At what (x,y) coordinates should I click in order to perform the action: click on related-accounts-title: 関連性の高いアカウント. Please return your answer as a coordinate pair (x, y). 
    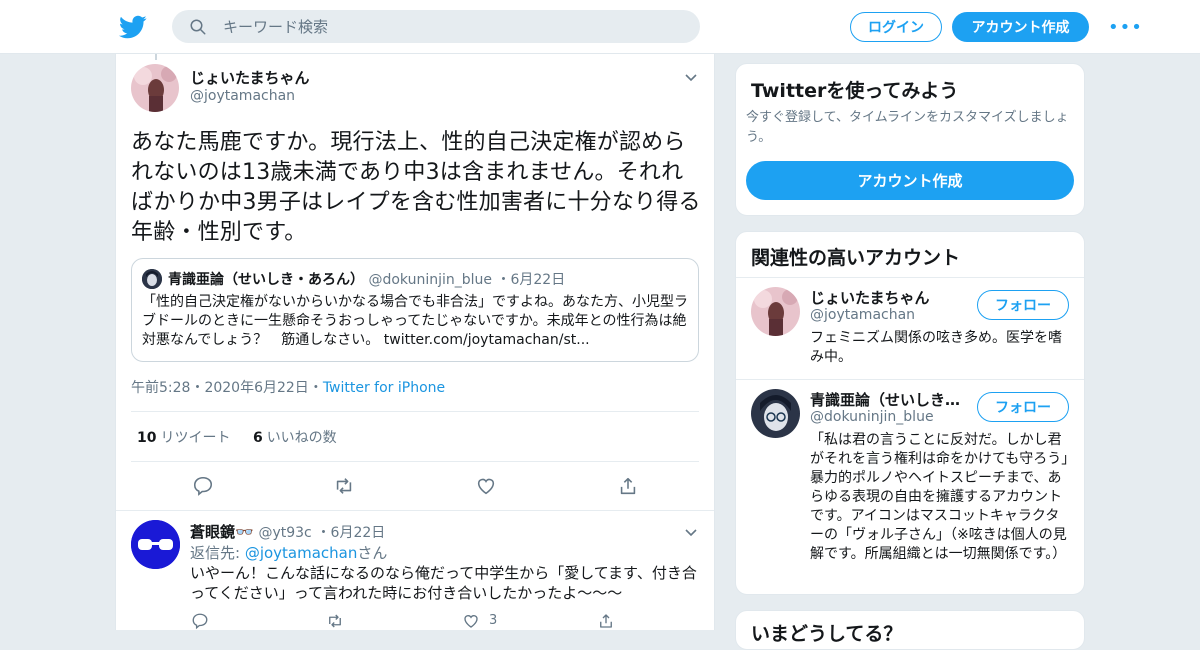
    Looking at the image, I should click on (856, 258).